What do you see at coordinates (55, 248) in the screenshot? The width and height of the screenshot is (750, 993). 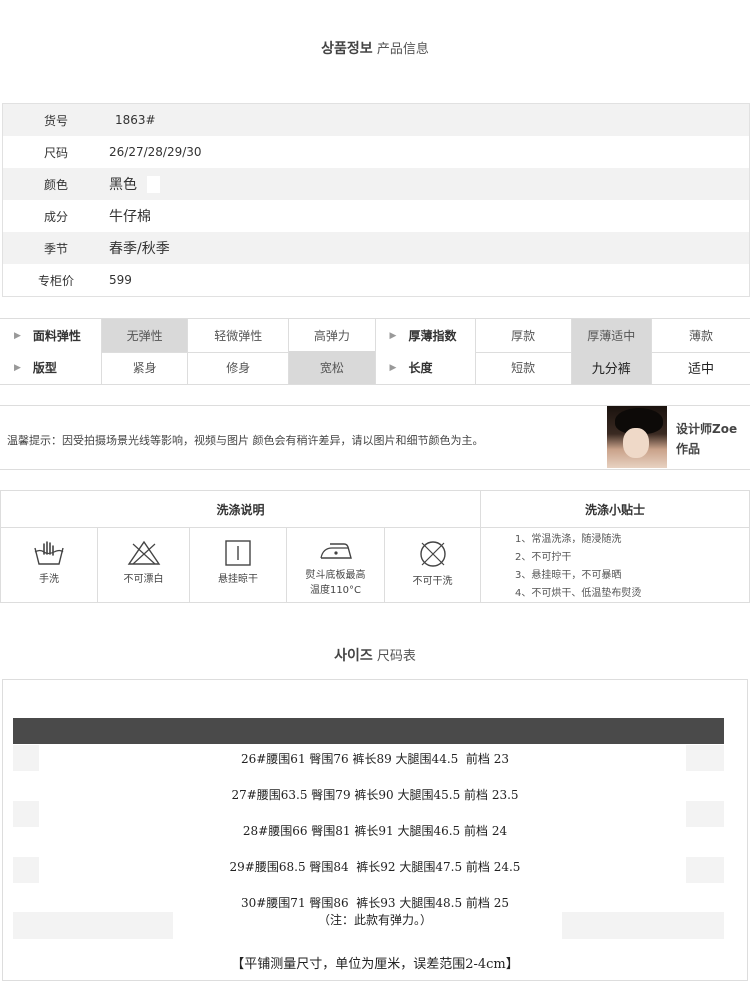 I see `info-label: 季节` at bounding box center [55, 248].